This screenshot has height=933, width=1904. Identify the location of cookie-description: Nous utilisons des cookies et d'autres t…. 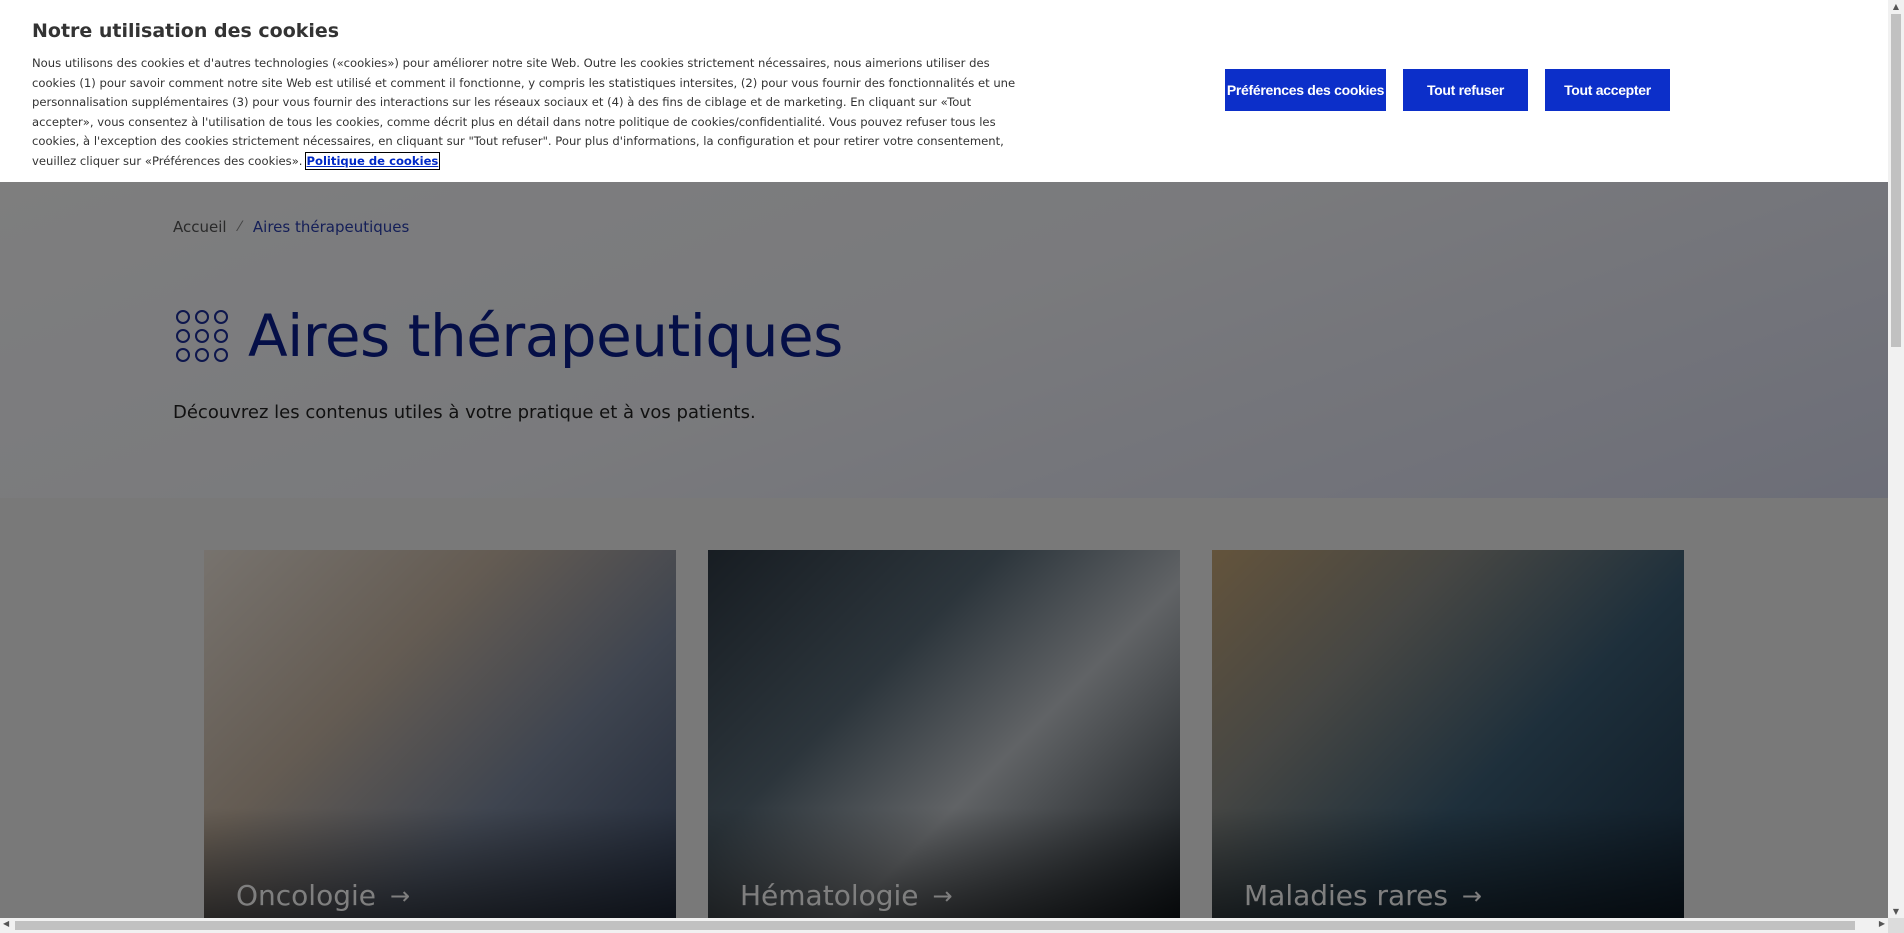
(524, 112).